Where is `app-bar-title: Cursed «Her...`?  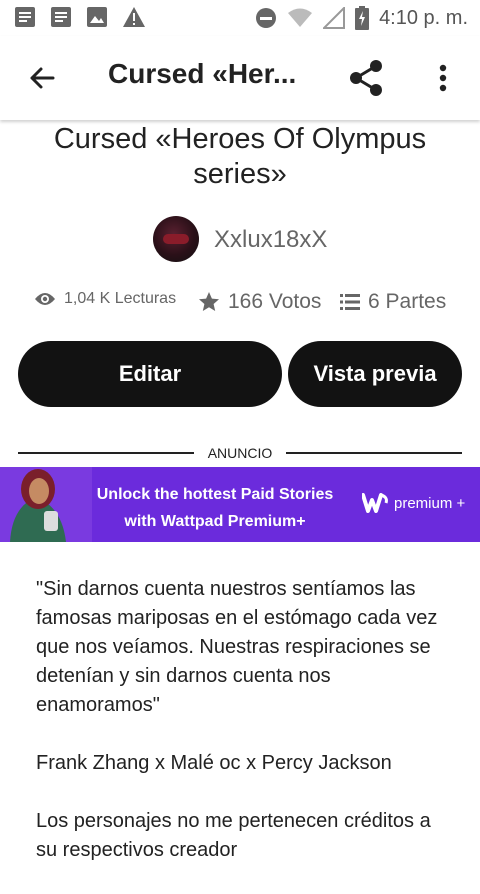 app-bar-title: Cursed «Her... is located at coordinates (202, 73).